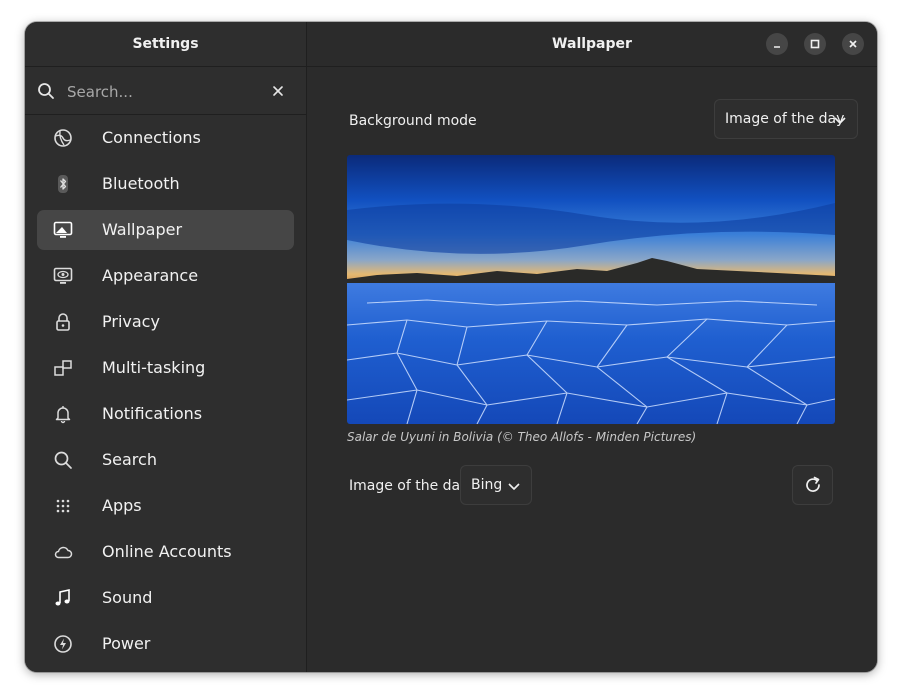 Image resolution: width=902 pixels, height=700 pixels. I want to click on sidebar-item-notifications: Notifications, so click(165, 414).